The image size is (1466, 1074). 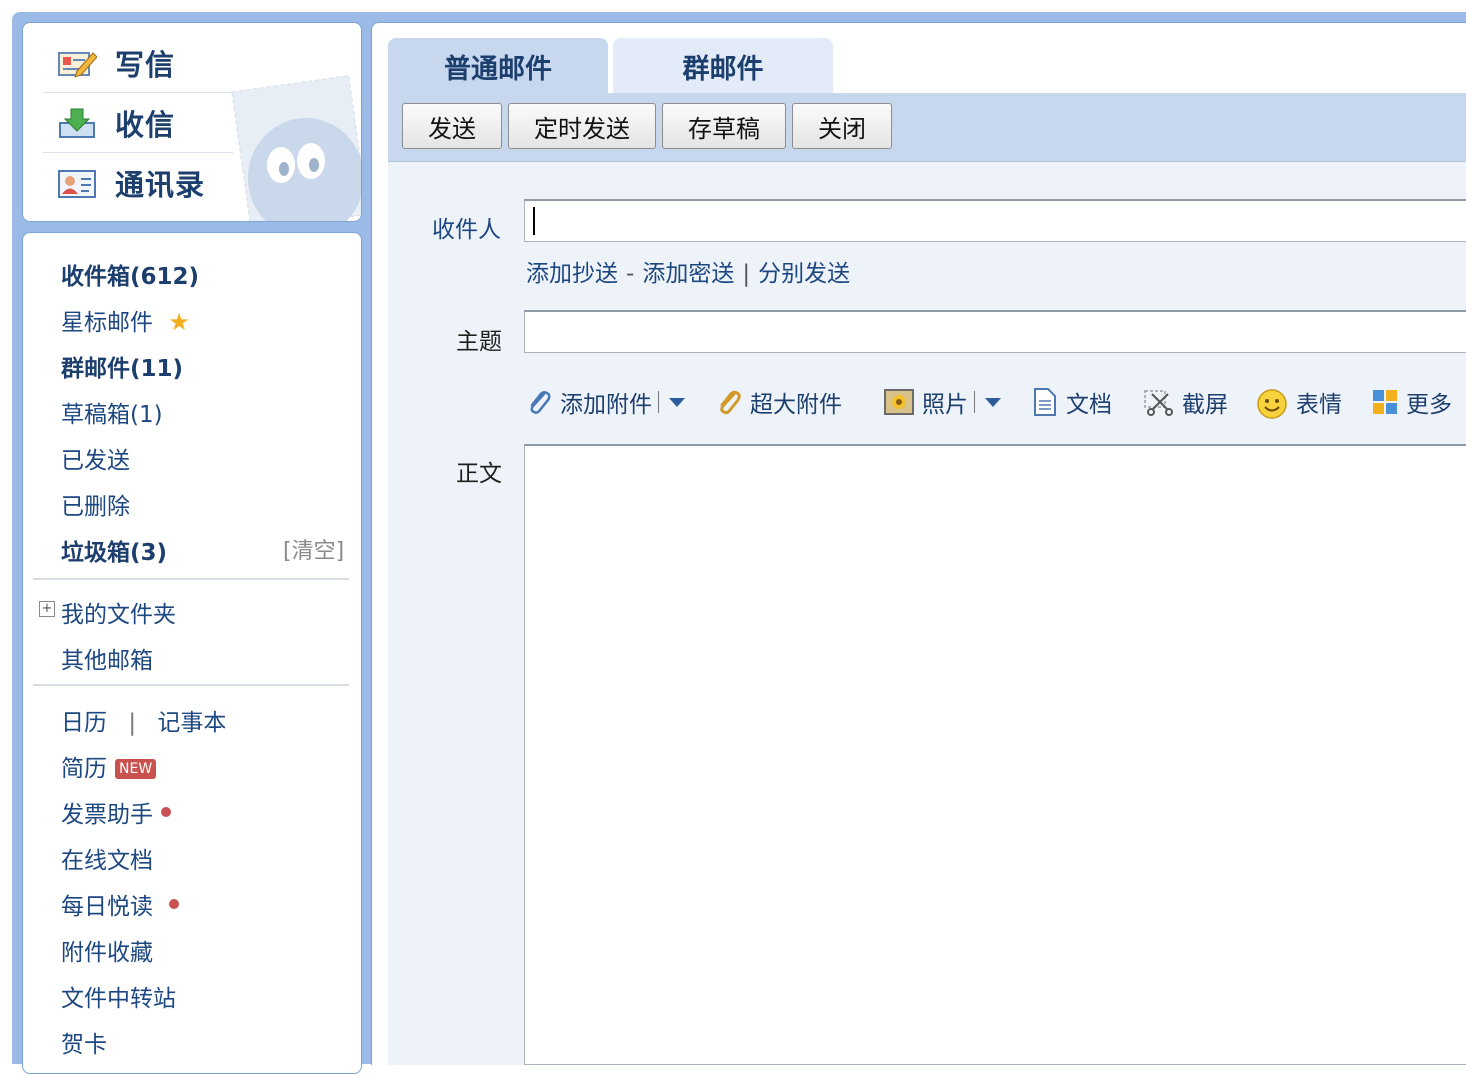 What do you see at coordinates (122, 366) in the screenshot?
I see `folder-group-mail: 群邮件(11)` at bounding box center [122, 366].